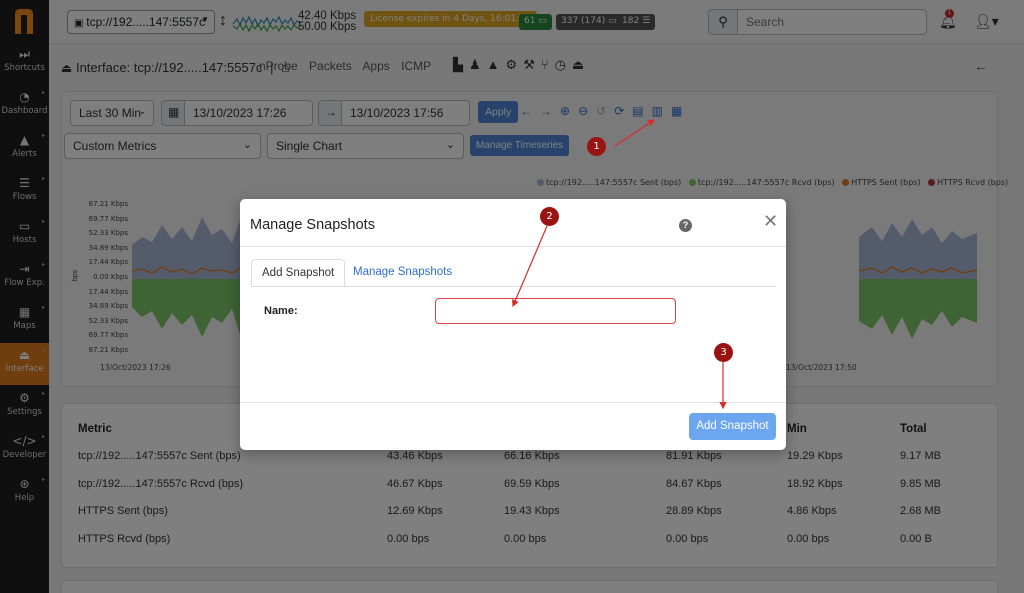 Image resolution: width=1024 pixels, height=593 pixels. Describe the element at coordinates (402, 273) in the screenshot. I see `tab-manage-snapshots: Manage Snapshots` at that location.